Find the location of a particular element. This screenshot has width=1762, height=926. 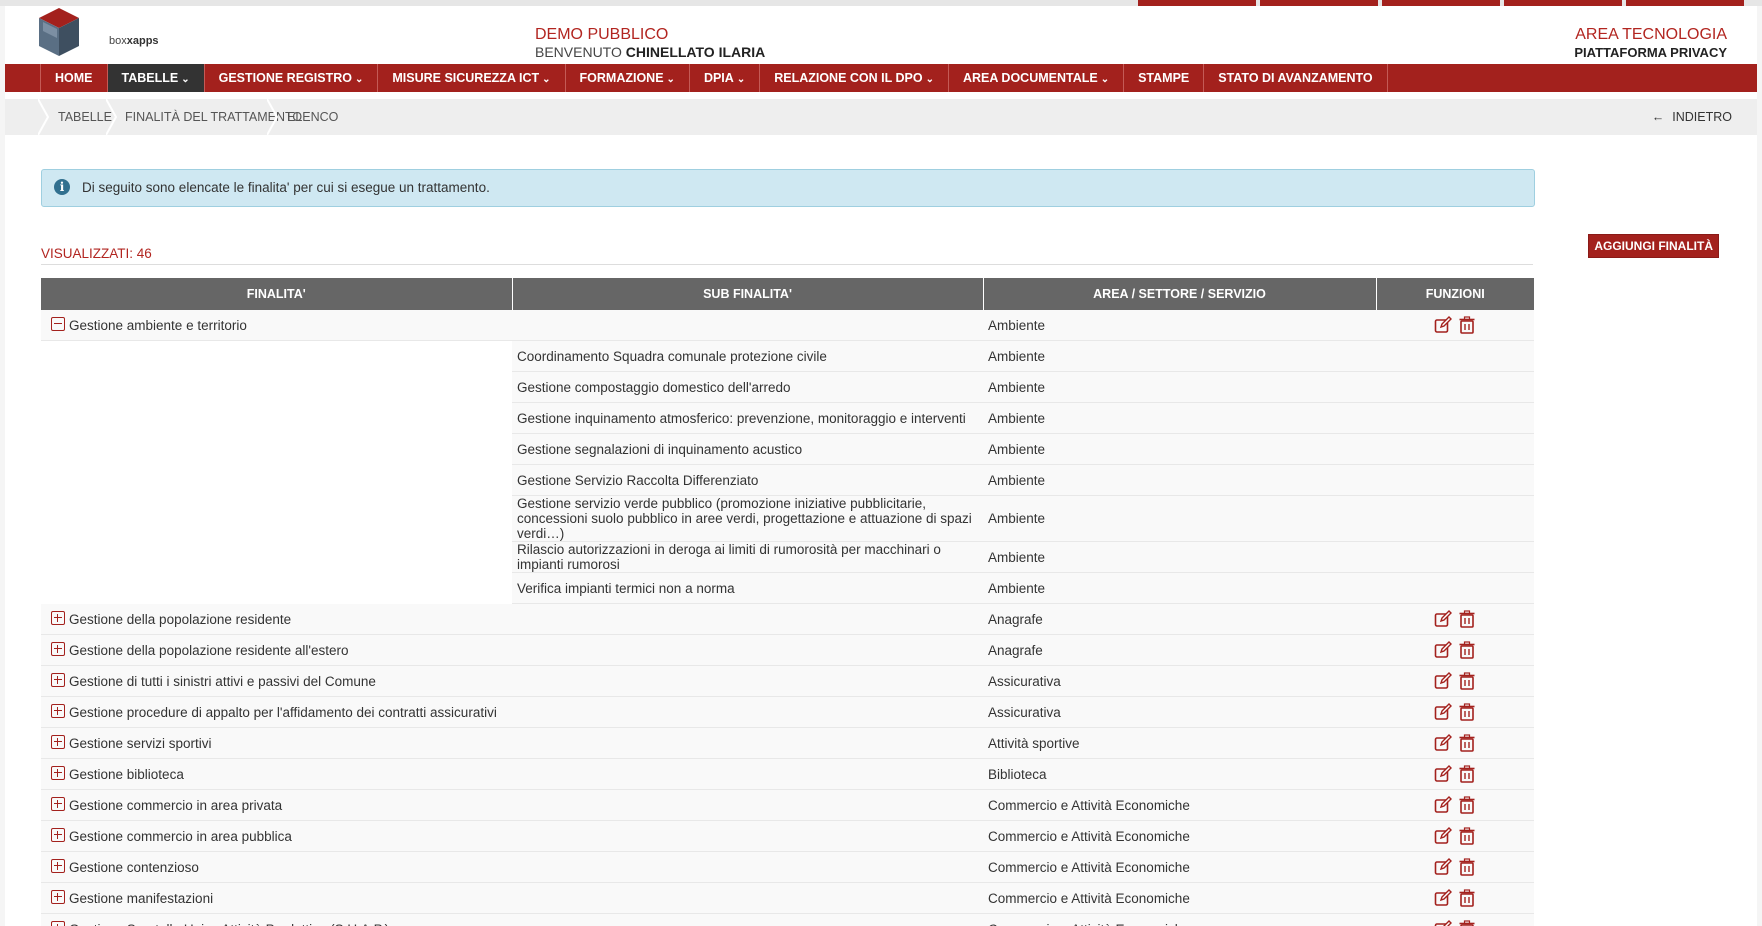

table-row: Gestione ambiente e territorio Ambiente is located at coordinates (787, 325).